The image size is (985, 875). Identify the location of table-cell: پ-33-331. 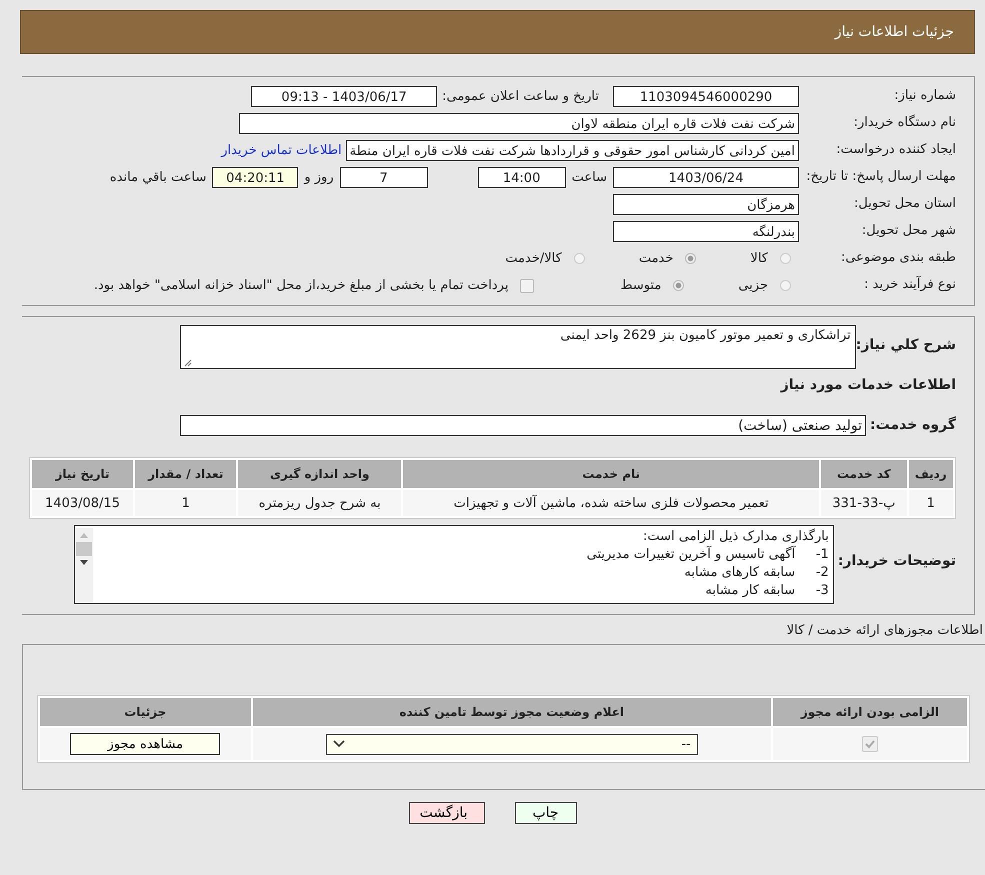
(864, 503).